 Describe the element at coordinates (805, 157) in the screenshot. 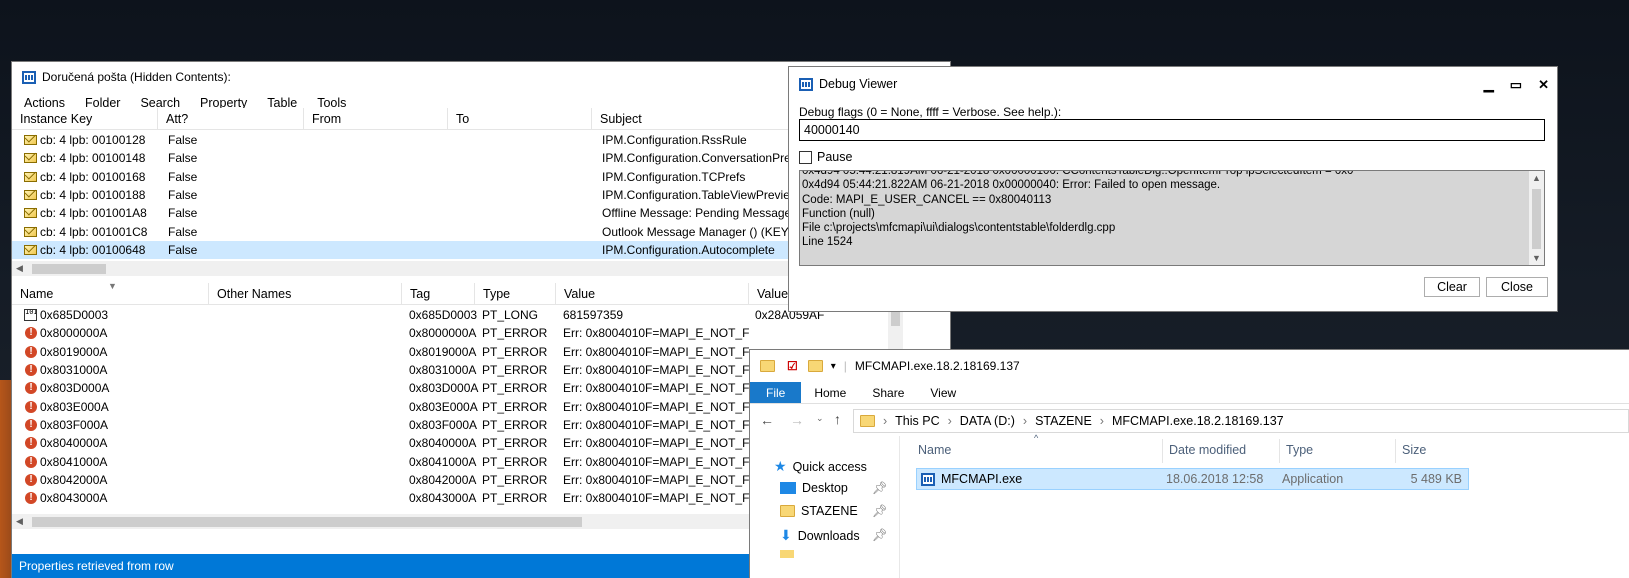

I see `pause-checkbox` at that location.